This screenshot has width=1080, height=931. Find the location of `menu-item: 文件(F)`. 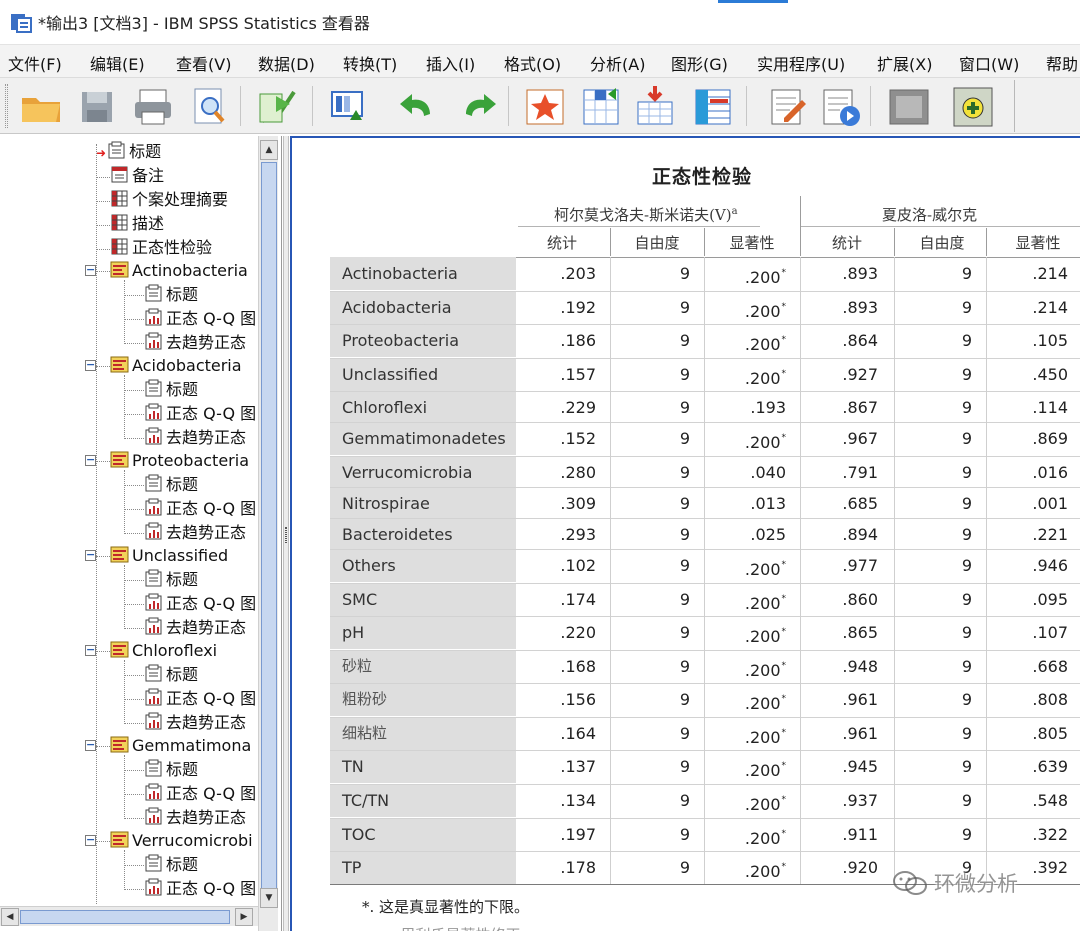

menu-item: 文件(F) is located at coordinates (35, 63).